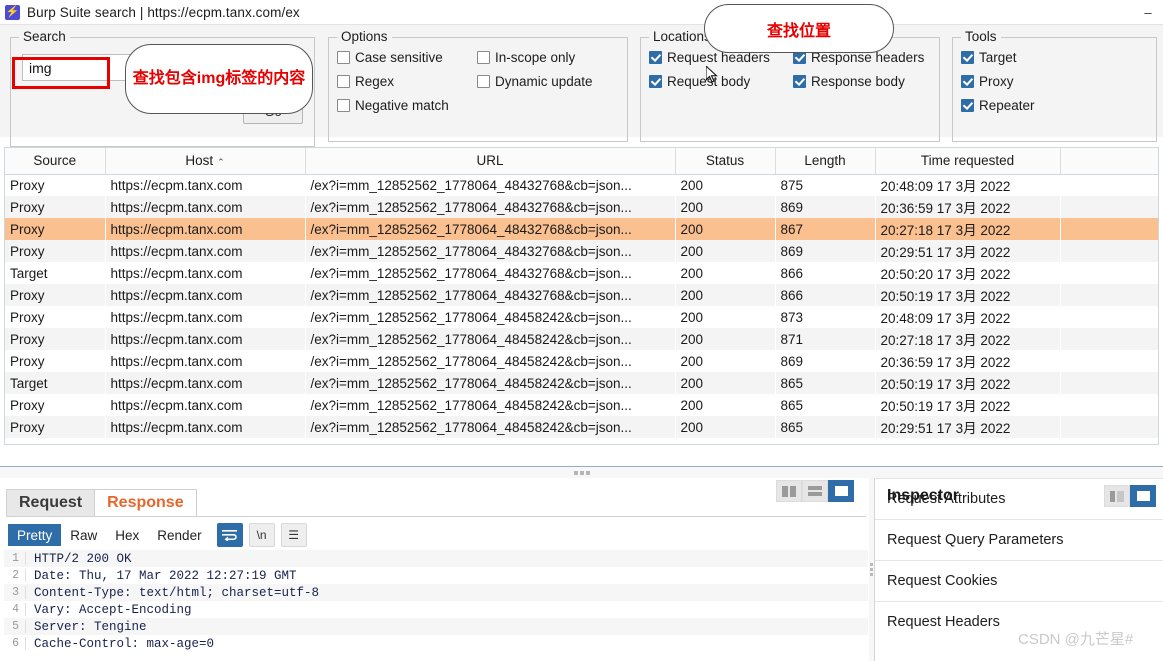 The image size is (1163, 661). What do you see at coordinates (699, 81) in the screenshot?
I see `location-request-body: Request body` at bounding box center [699, 81].